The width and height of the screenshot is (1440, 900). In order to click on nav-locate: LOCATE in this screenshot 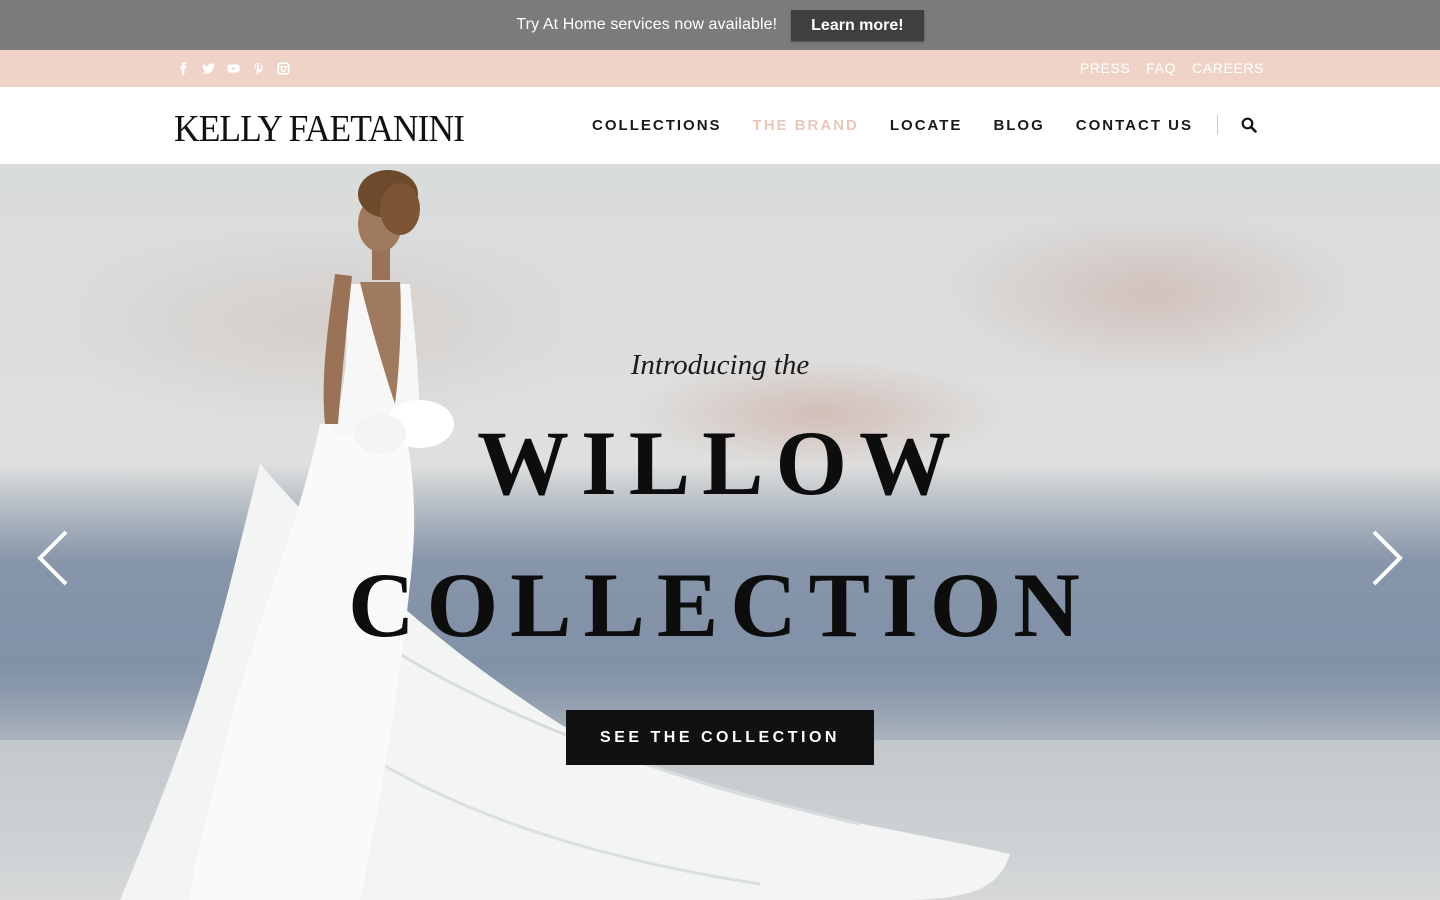, I will do `click(926, 125)`.